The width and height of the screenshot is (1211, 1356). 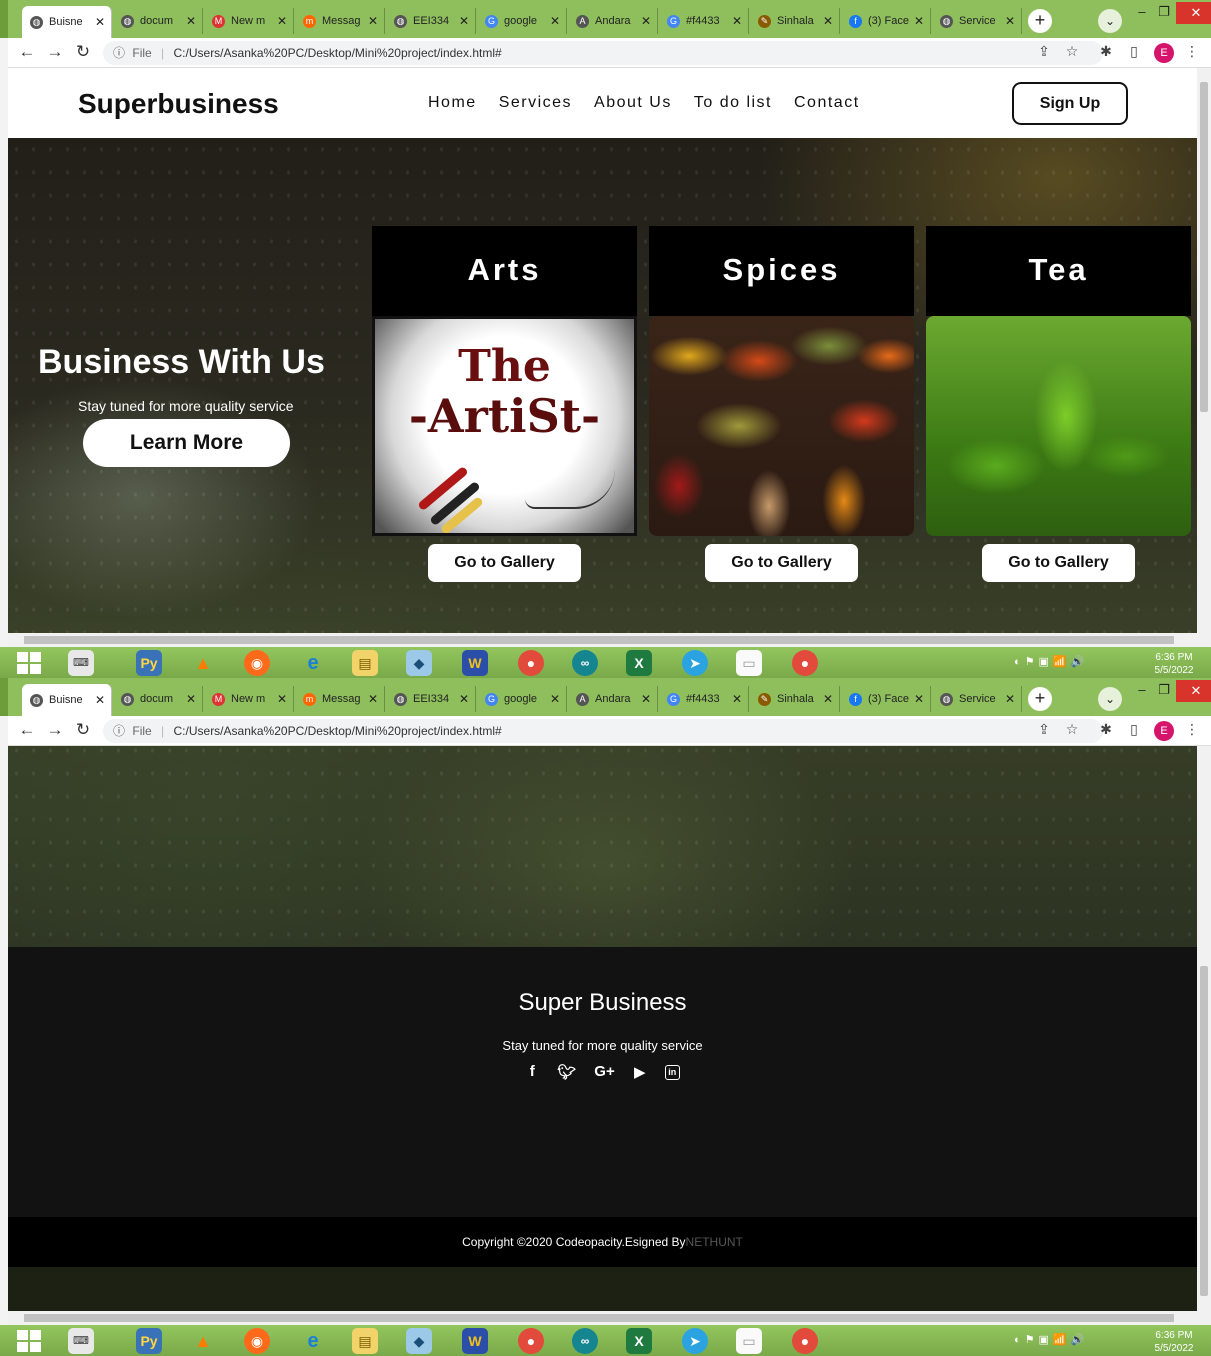 I want to click on chrome-profile-icon: ●, so click(x=805, y=1341).